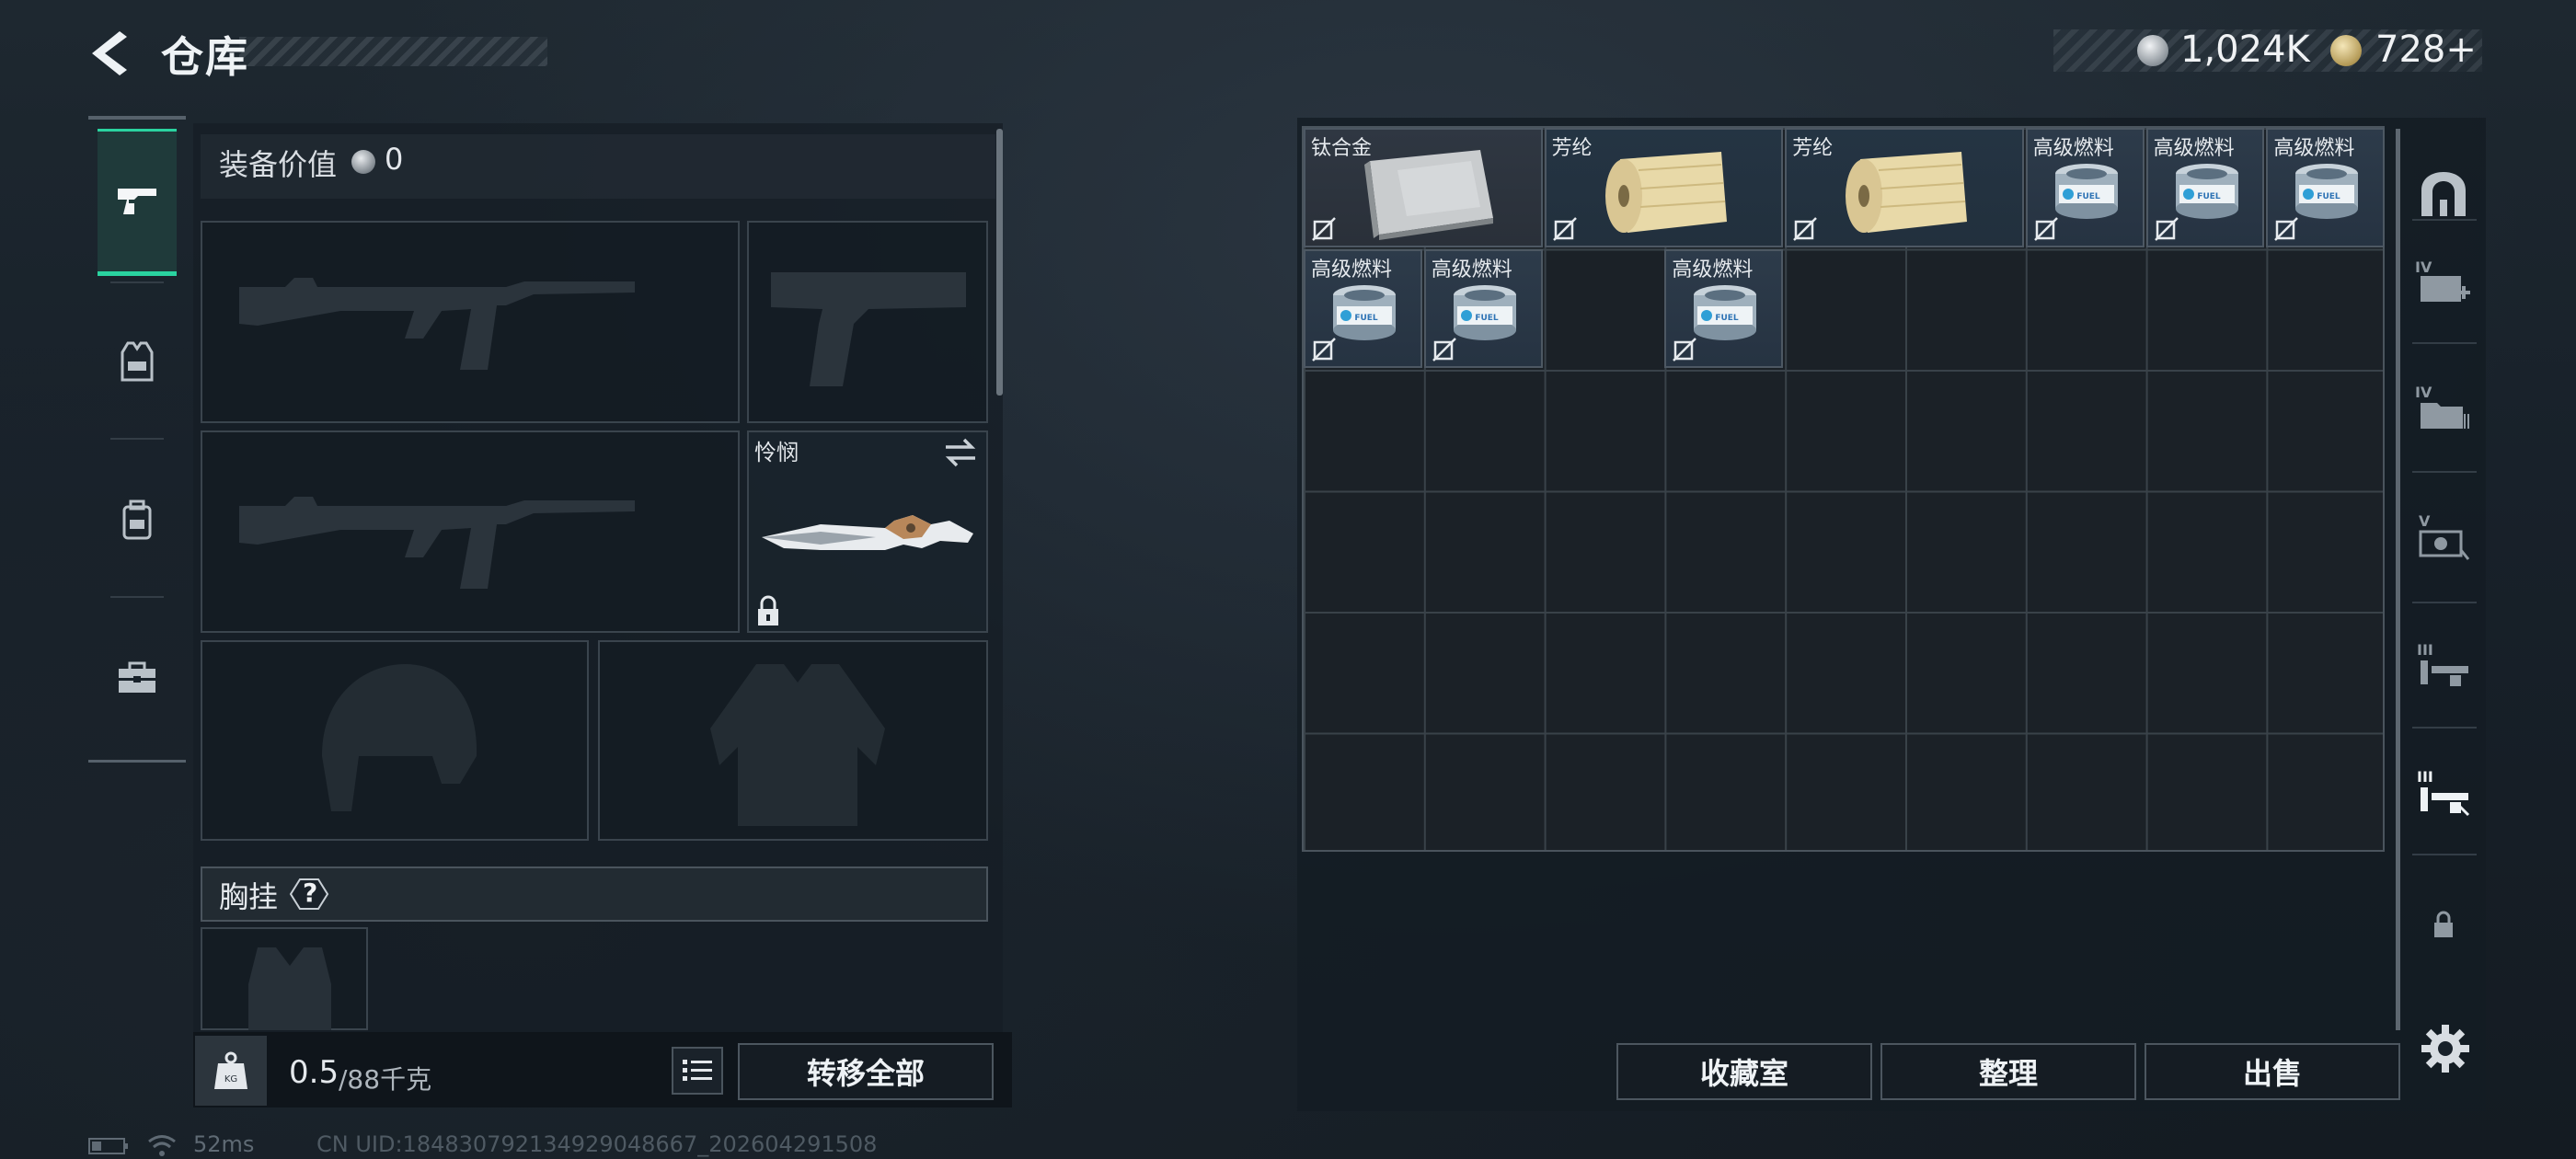  I want to click on tab-weapons, so click(137, 202).